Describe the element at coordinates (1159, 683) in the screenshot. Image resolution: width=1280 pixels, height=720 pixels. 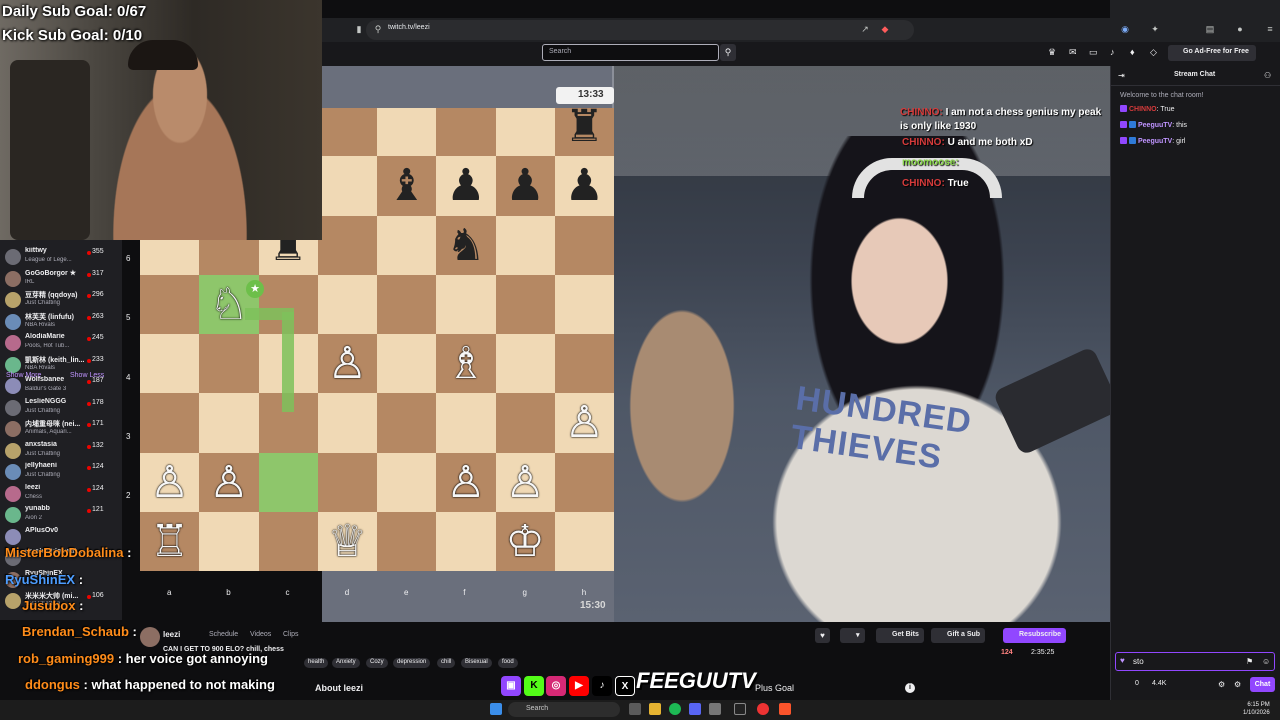
I see `bits-balance: 4.4K` at that location.